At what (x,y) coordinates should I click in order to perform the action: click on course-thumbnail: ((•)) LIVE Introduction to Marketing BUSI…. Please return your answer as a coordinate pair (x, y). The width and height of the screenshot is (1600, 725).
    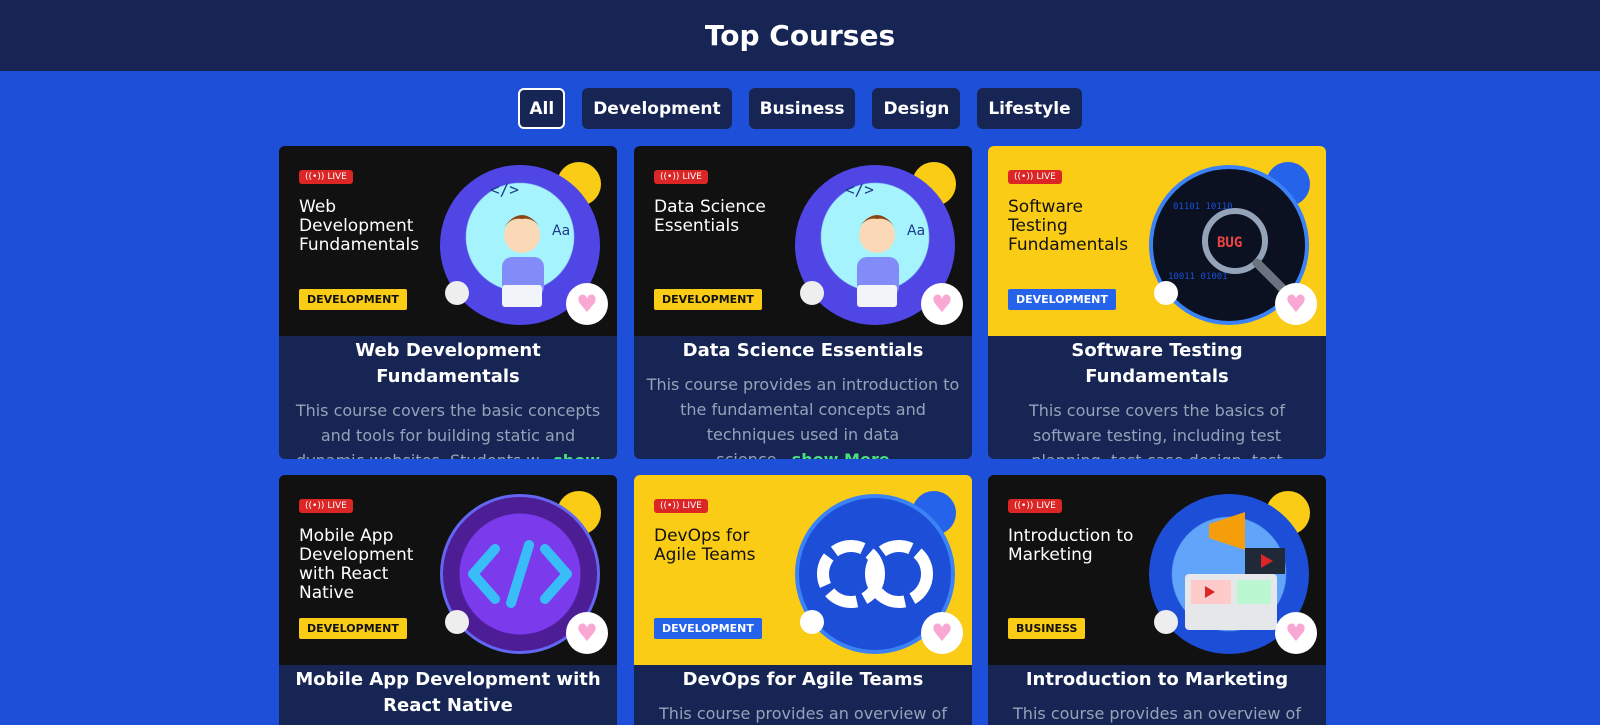
    Looking at the image, I should click on (1157, 570).